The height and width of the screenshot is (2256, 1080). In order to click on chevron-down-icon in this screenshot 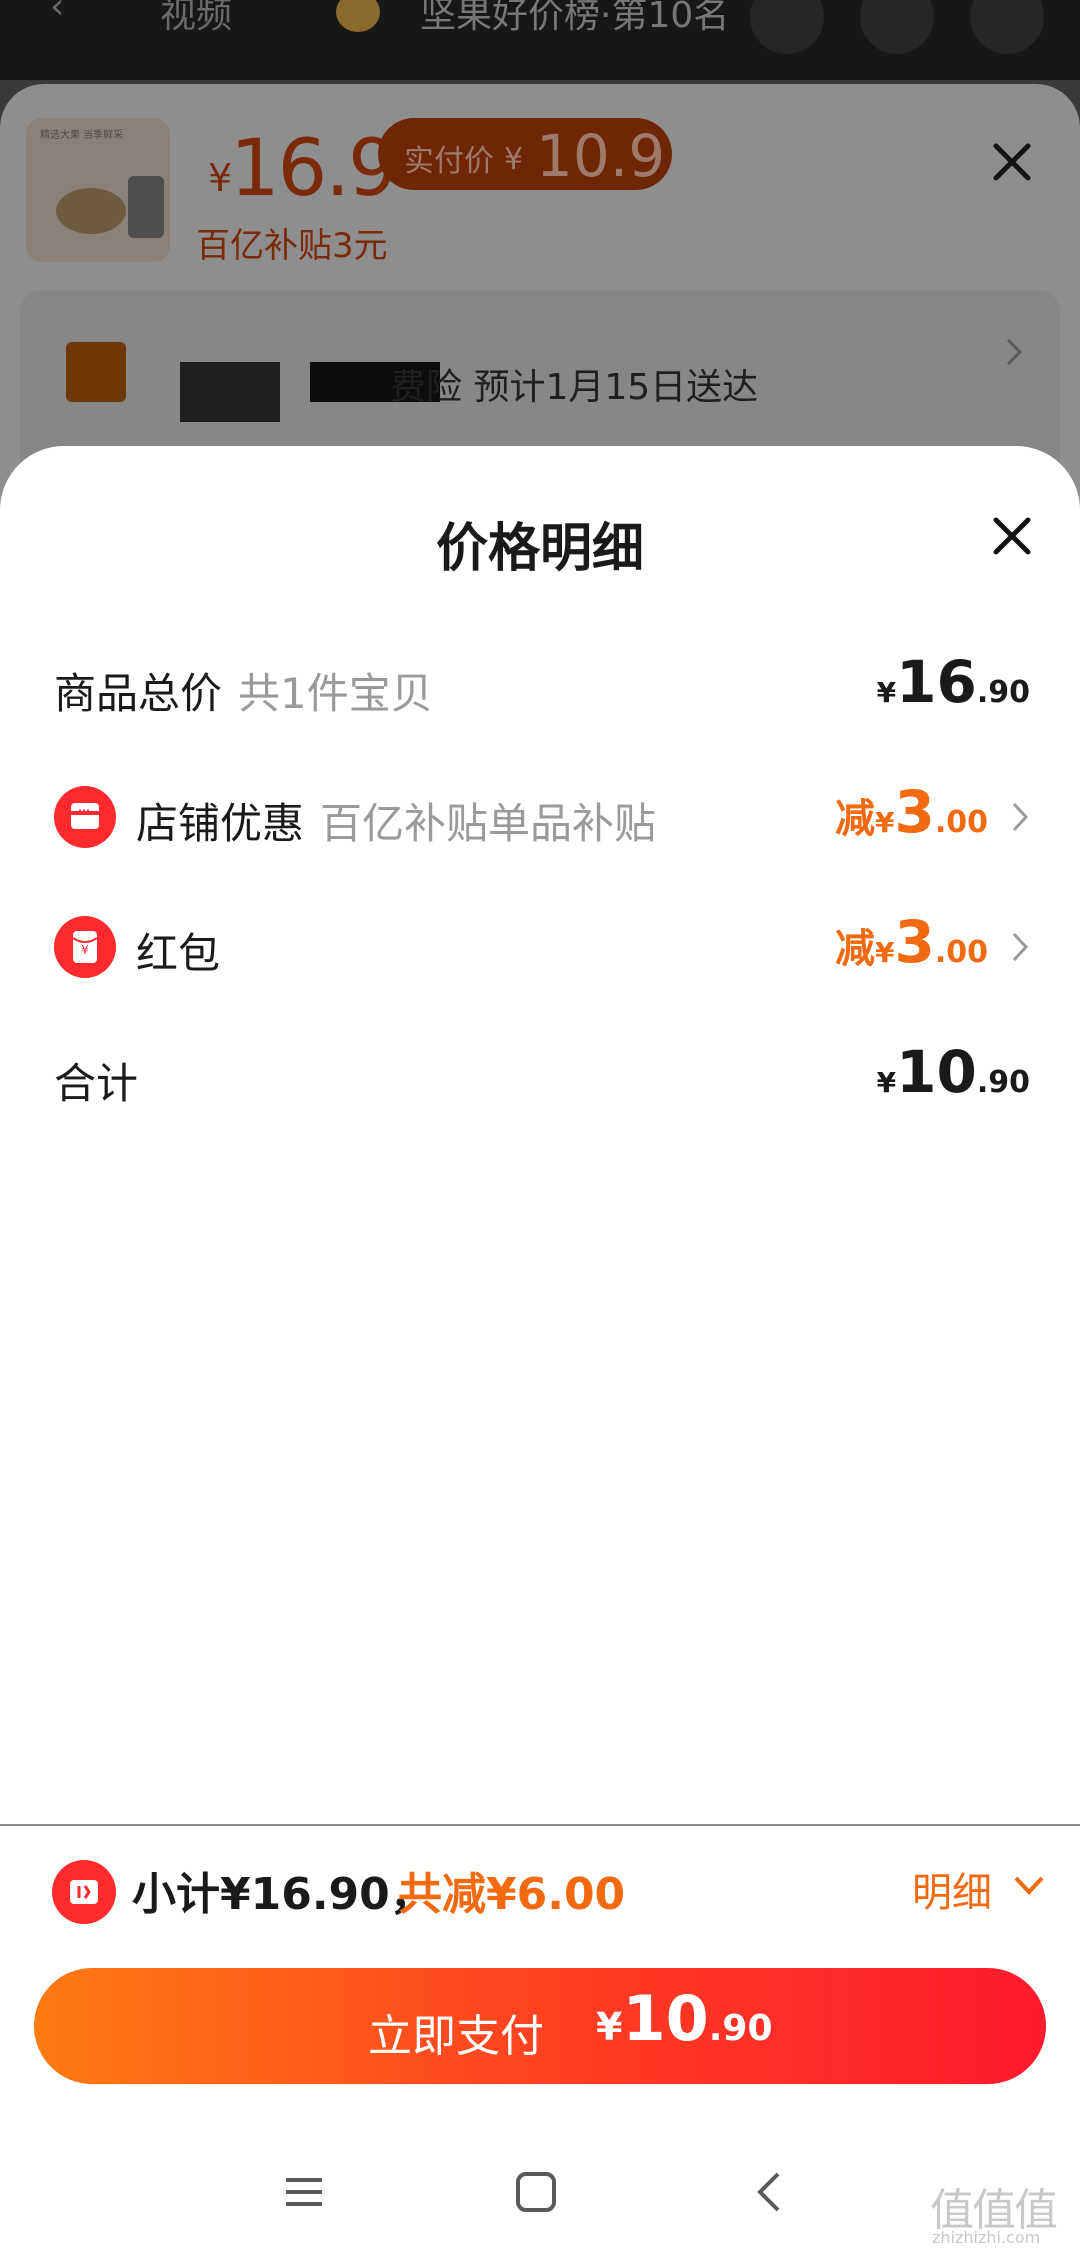, I will do `click(1029, 1886)`.